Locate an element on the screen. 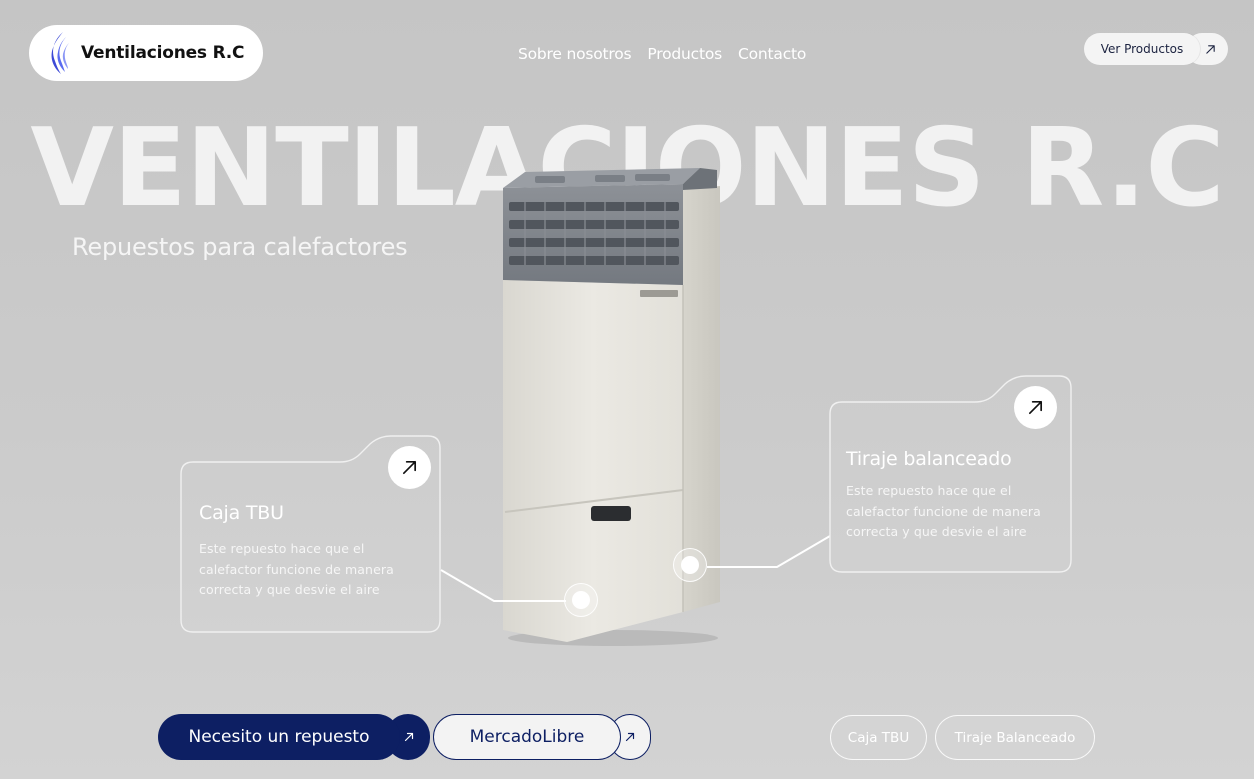 The width and height of the screenshot is (1254, 779). card-title: Tiraje balanceado is located at coordinates (929, 459).